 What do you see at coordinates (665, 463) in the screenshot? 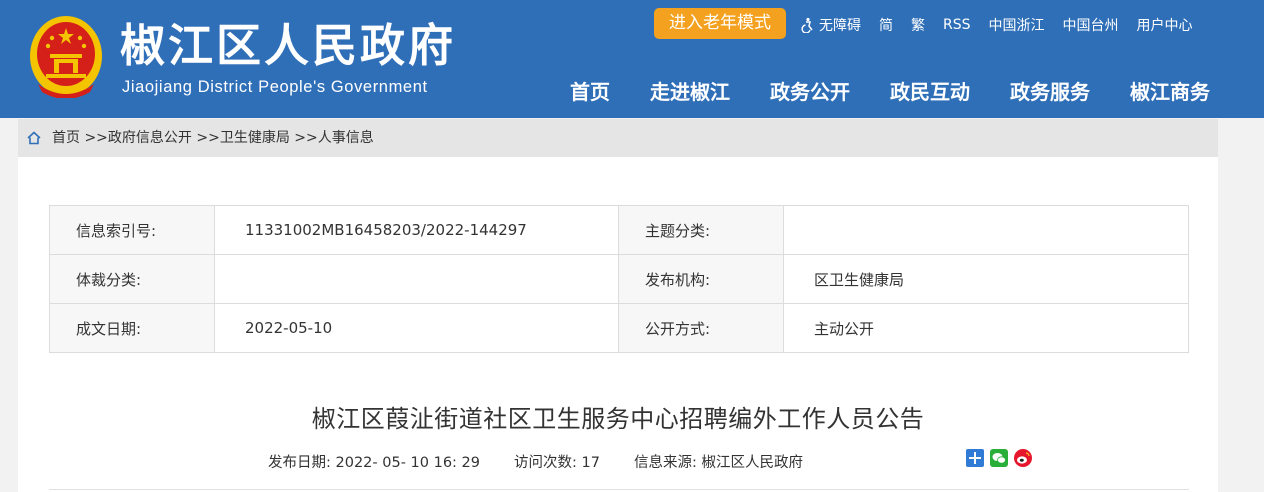
I see `source-label: 信息来源:` at bounding box center [665, 463].